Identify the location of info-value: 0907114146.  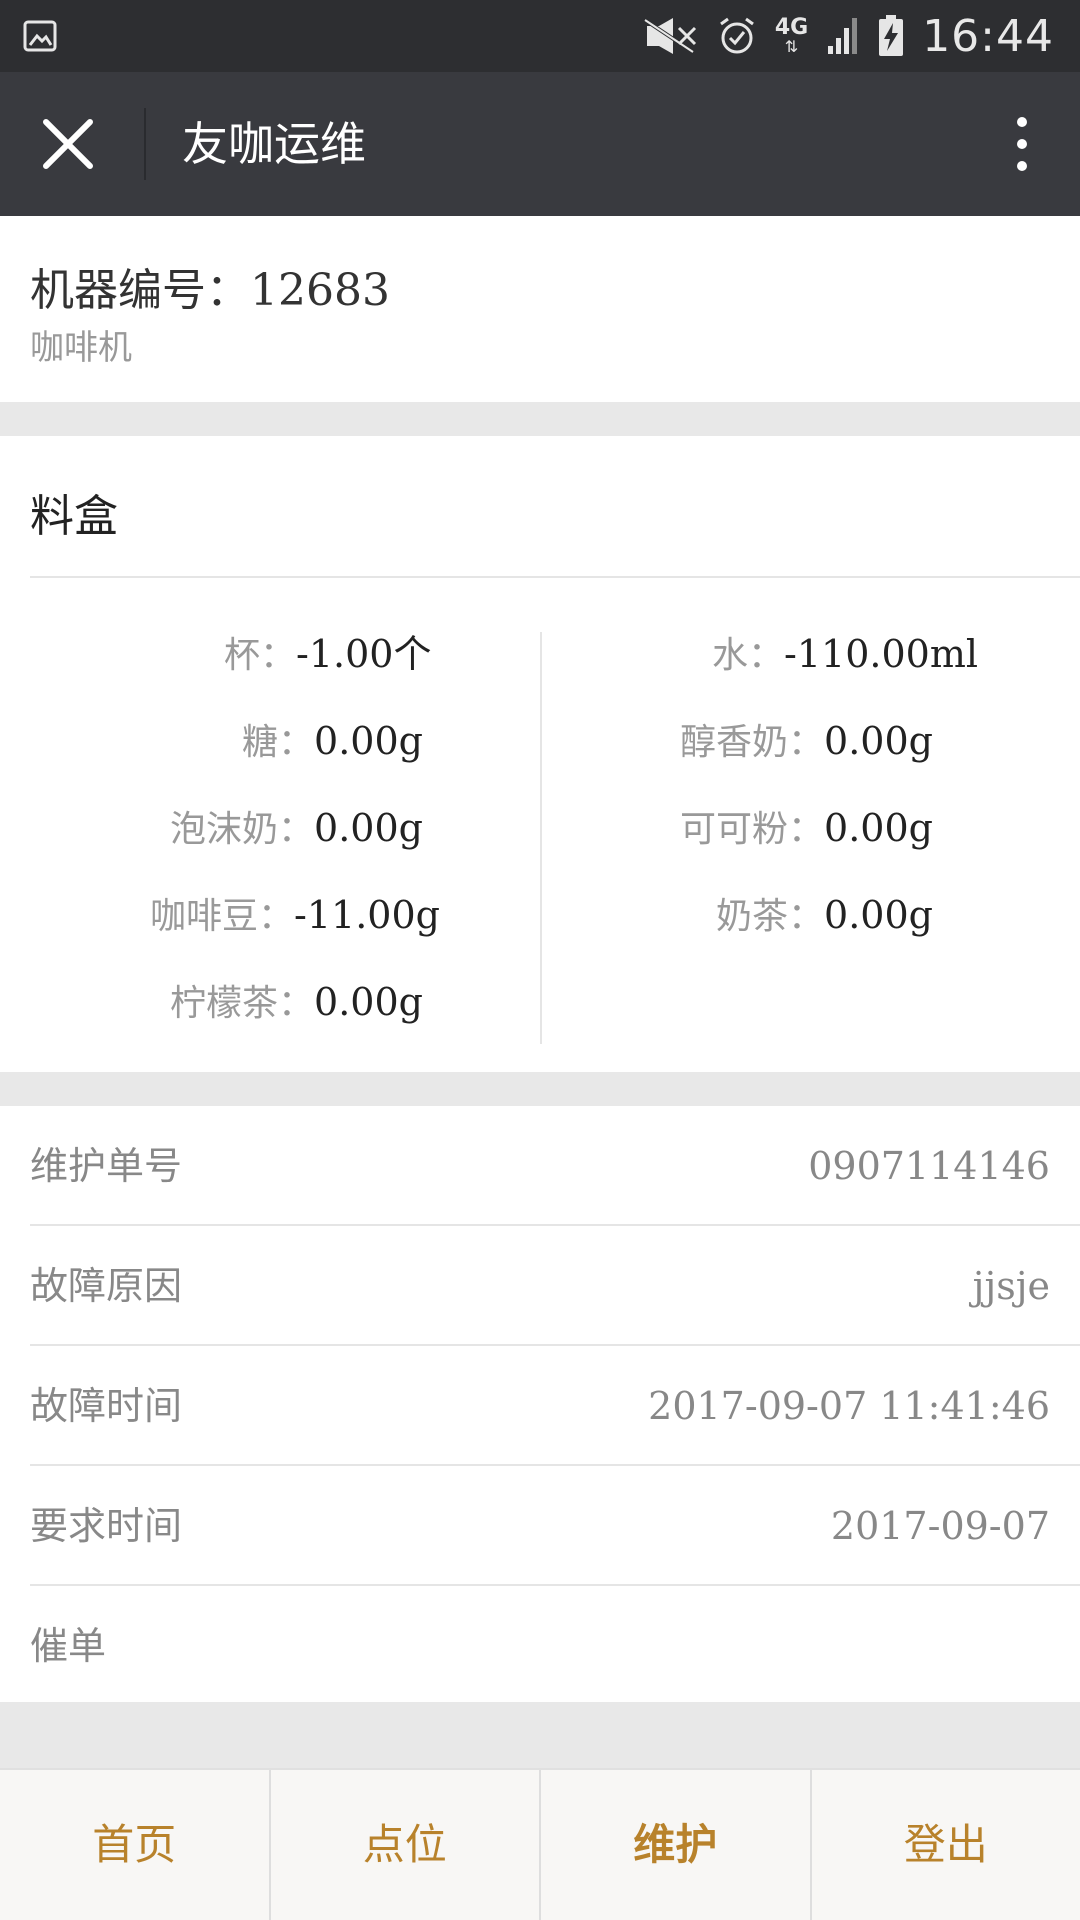
(929, 1166).